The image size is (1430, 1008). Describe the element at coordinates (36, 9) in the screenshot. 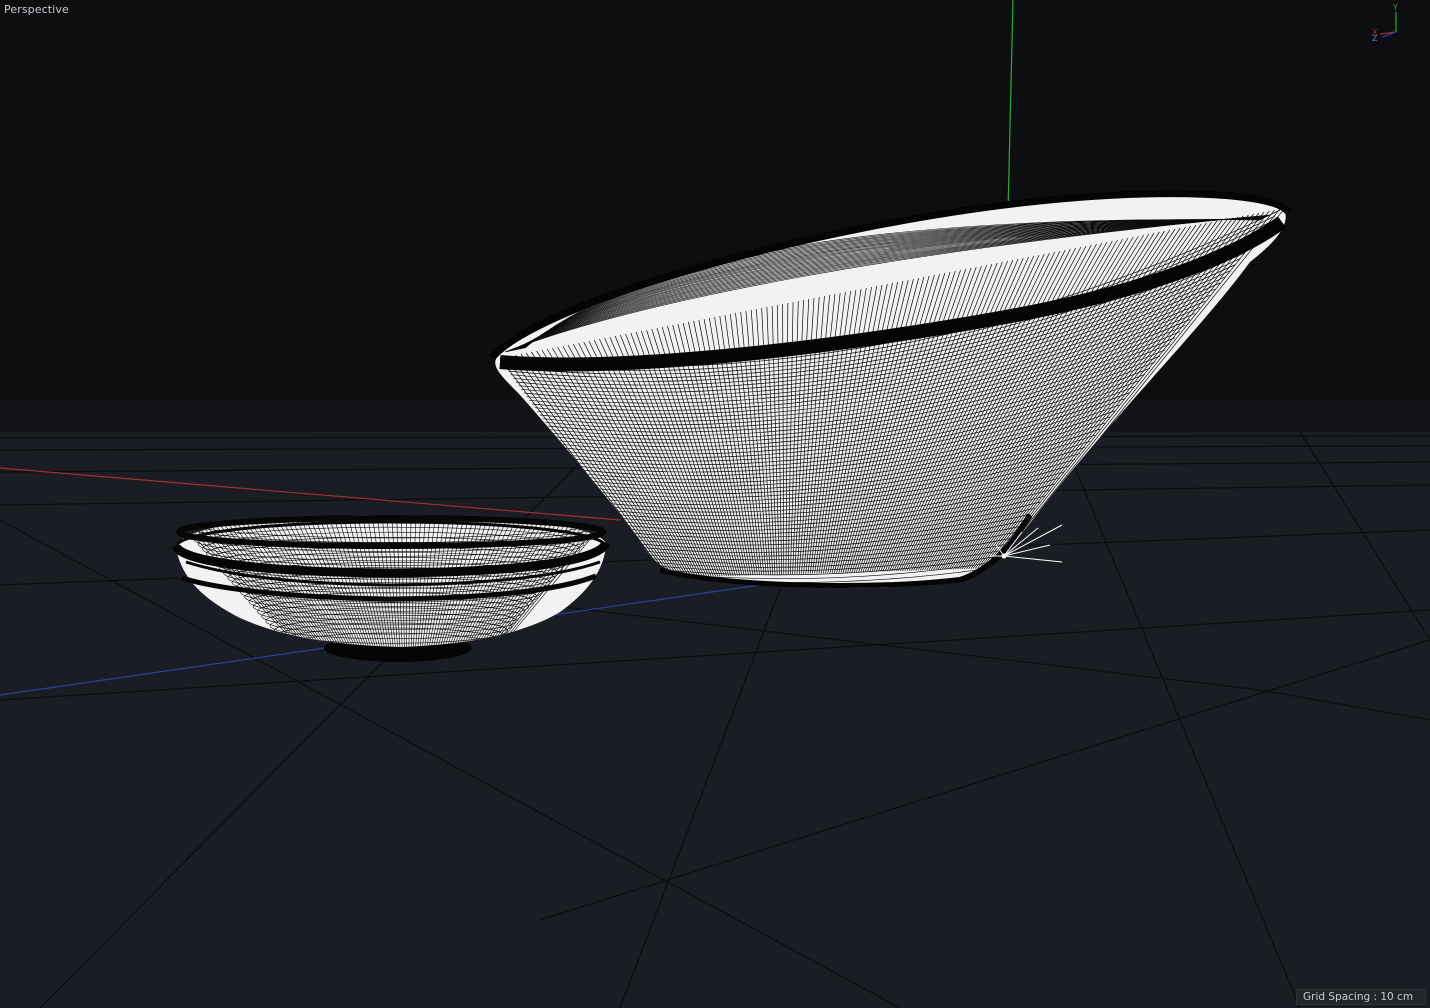

I see `view-mode-label: Perspective` at that location.